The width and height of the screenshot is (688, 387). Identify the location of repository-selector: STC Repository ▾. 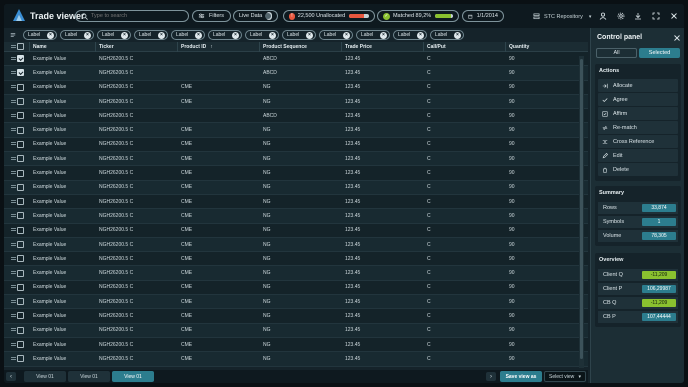
(562, 16).